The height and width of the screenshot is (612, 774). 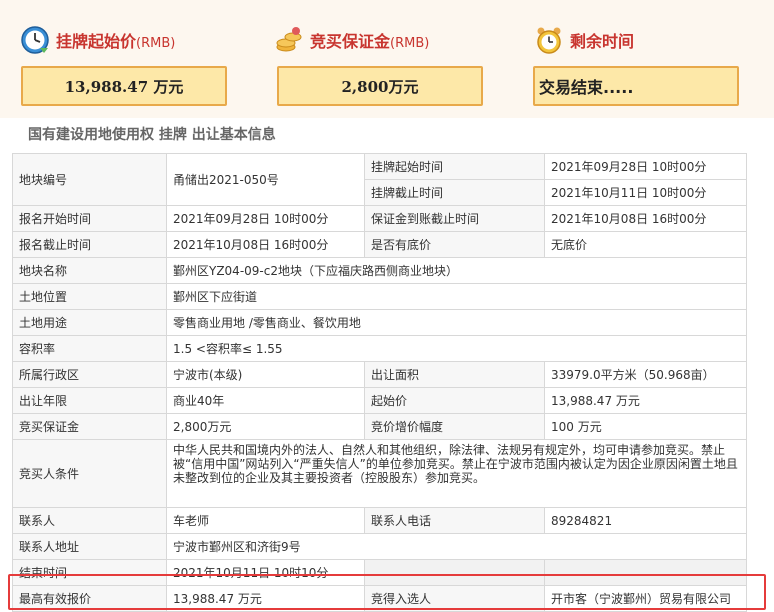 I want to click on listing-end-value: 2021年10月11日 10时00分, so click(x=645, y=192).